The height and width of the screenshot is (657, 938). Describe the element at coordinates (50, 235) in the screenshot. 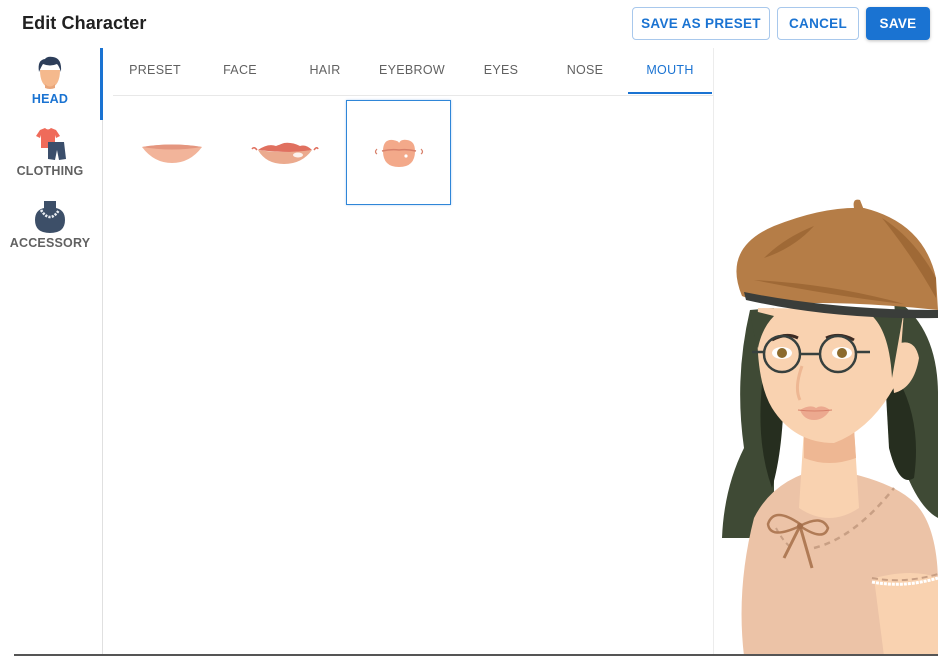

I see `sidebar-item-accessory: ACCESSORY` at that location.